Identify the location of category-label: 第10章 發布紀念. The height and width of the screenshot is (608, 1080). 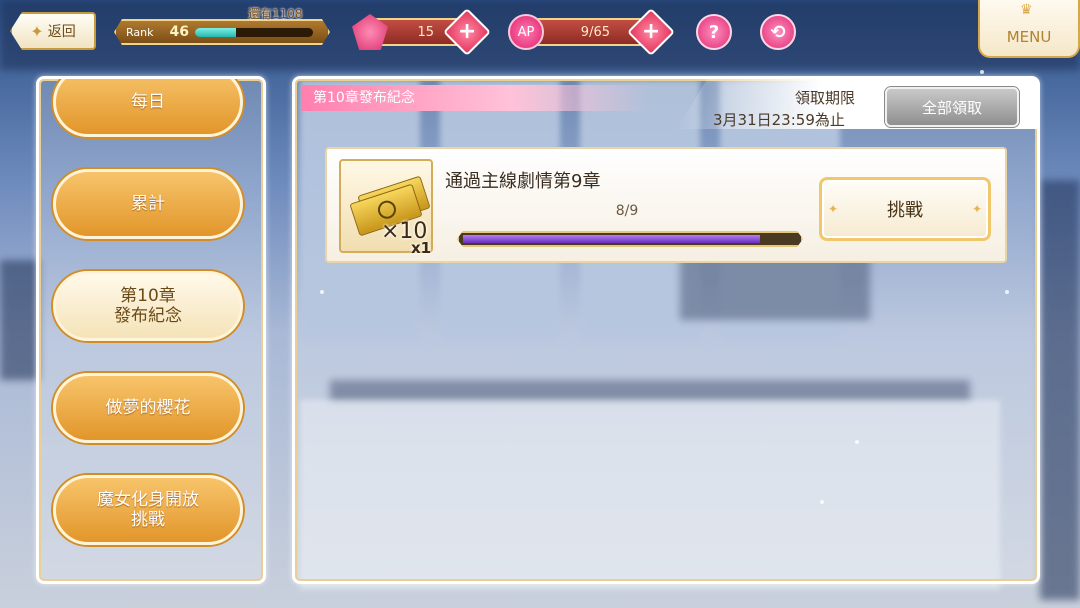
(148, 306).